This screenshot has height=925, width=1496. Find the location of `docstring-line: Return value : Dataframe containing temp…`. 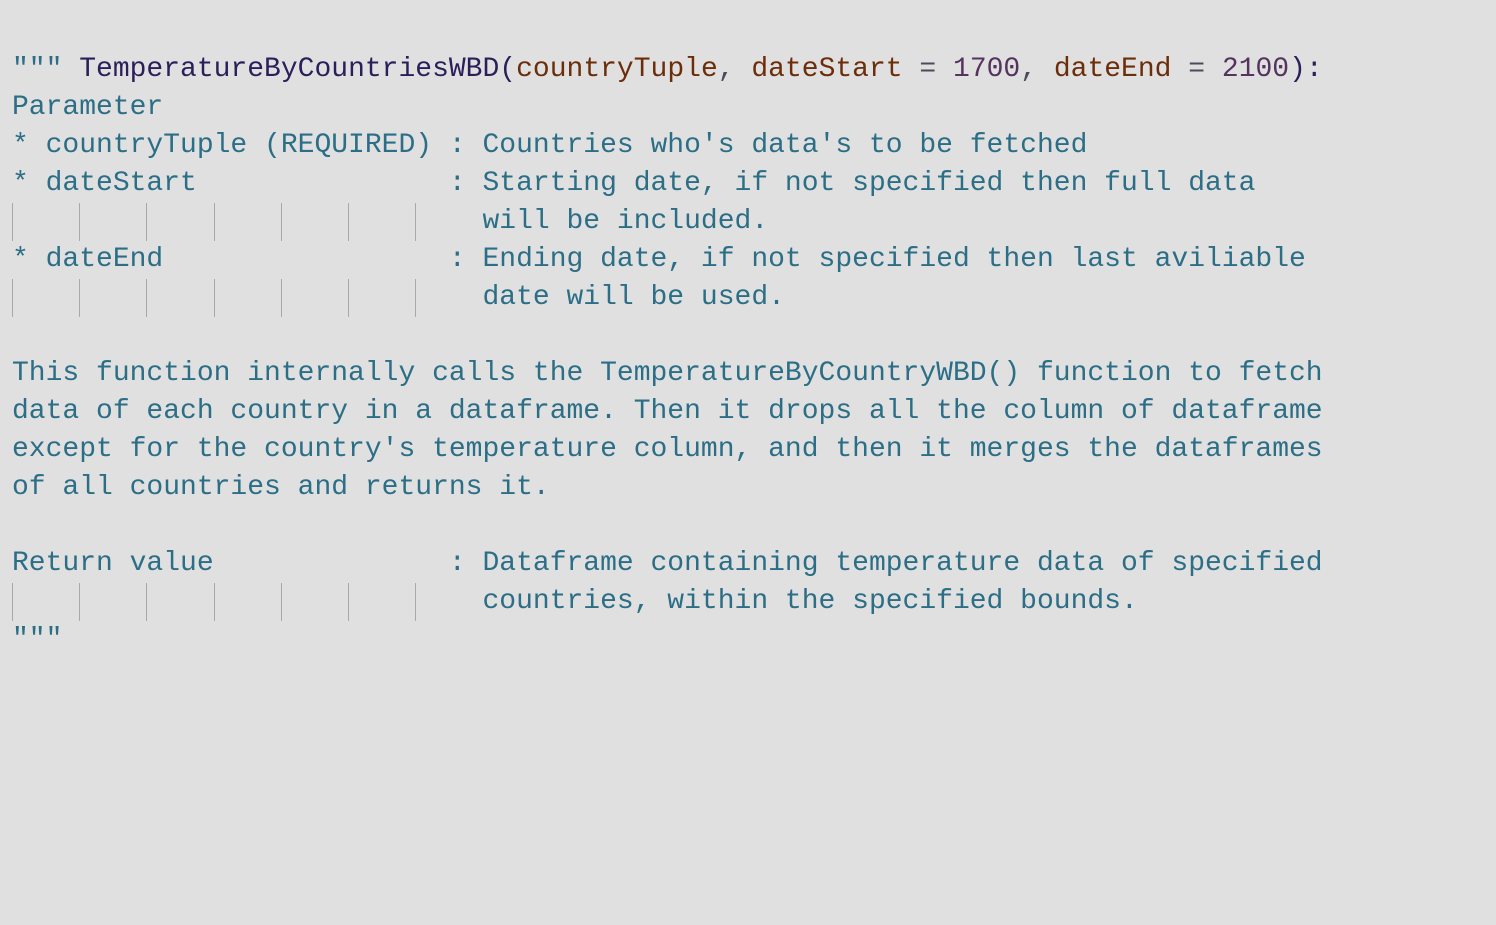

docstring-line: Return value : Dataframe containing temp… is located at coordinates (667, 563).